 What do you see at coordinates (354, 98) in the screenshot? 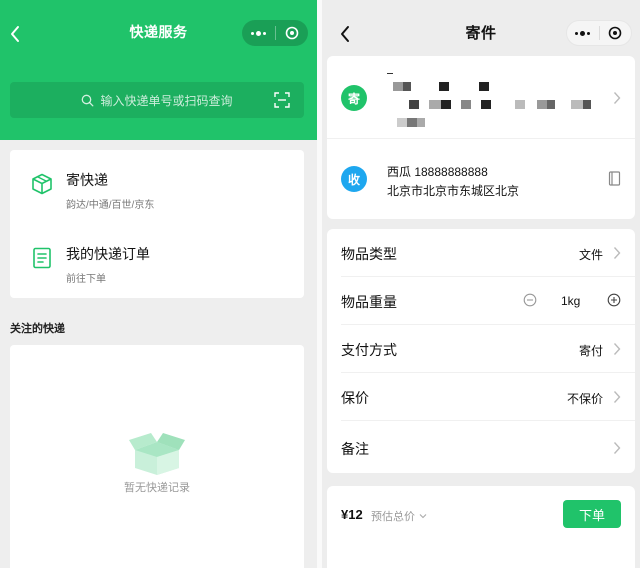
I see `sender-badge: 寄` at bounding box center [354, 98].